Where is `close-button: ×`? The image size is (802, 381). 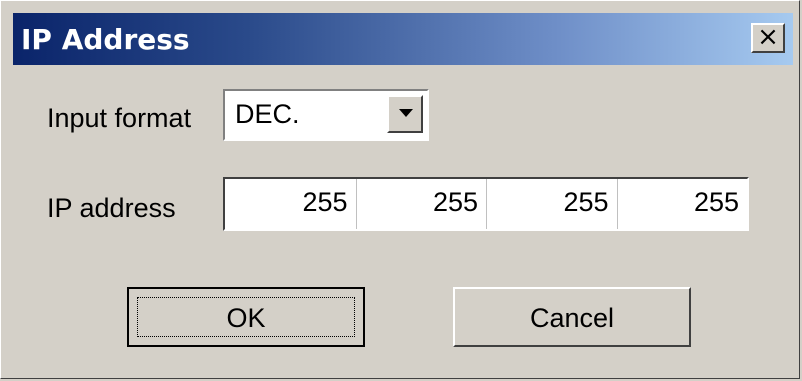 close-button: × is located at coordinates (768, 38).